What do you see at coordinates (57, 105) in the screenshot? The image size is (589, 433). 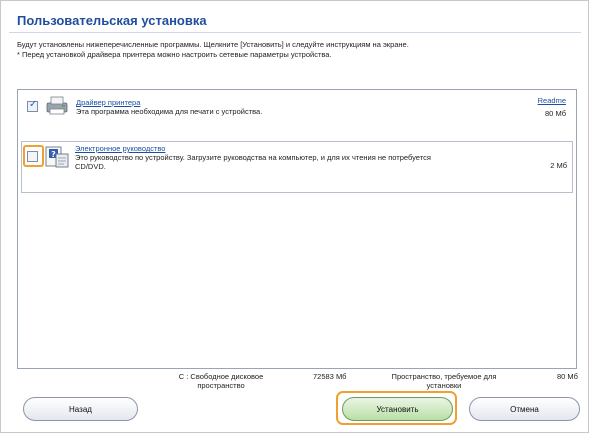 I see `printer-icon` at bounding box center [57, 105].